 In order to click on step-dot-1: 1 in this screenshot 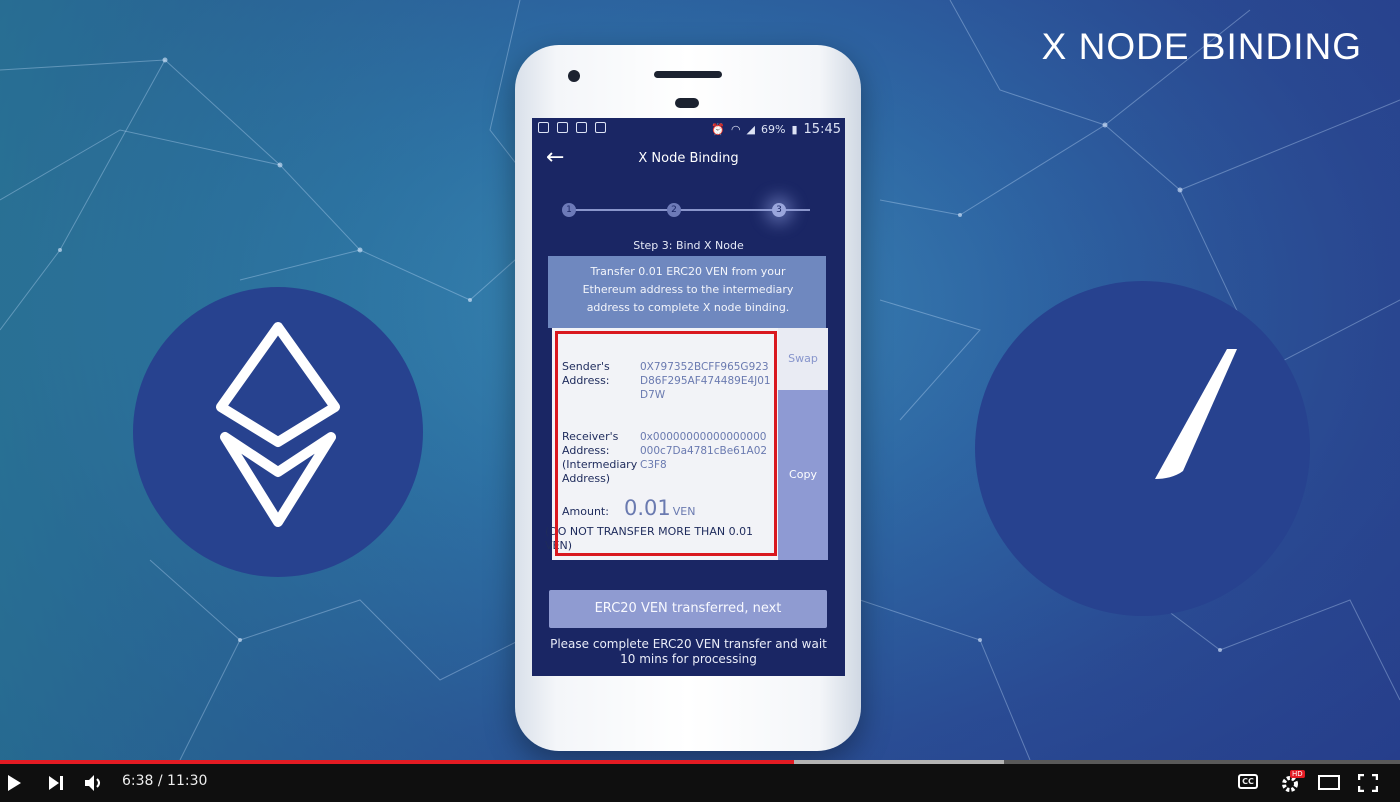, I will do `click(569, 210)`.